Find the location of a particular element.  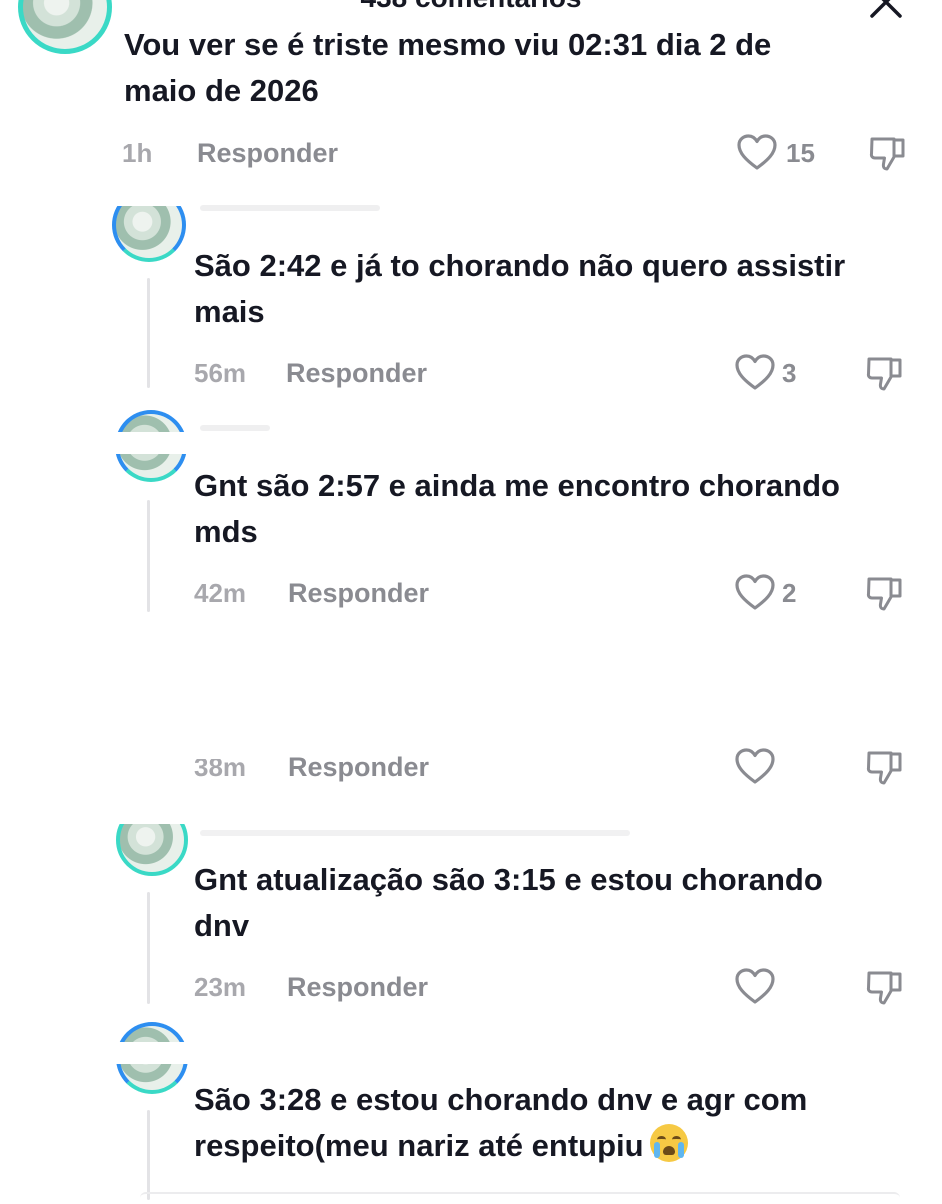

like-button: 2 is located at coordinates (774, 593).